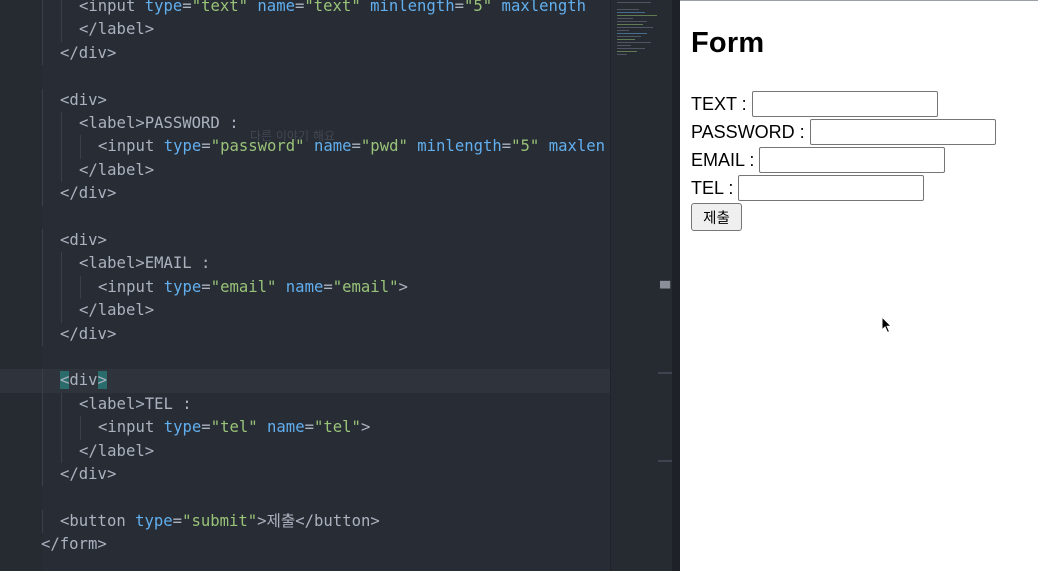 The height and width of the screenshot is (571, 1038). I want to click on code-line: <input type="tel" name="tel">, so click(305, 428).